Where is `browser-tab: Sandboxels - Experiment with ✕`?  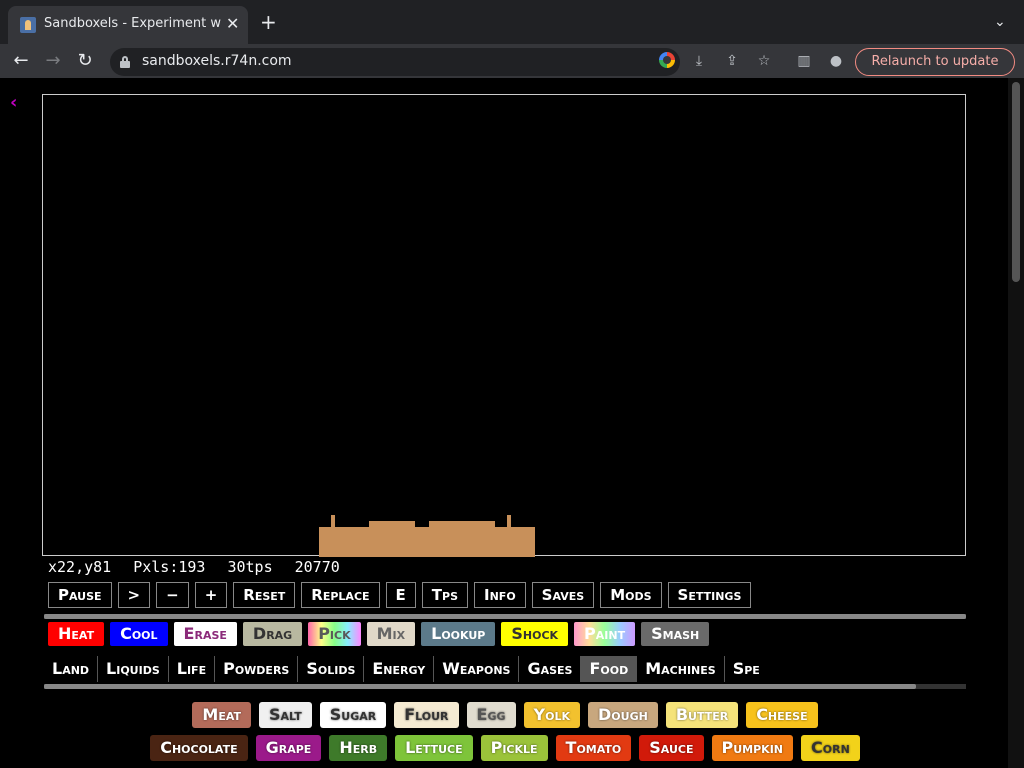 browser-tab: Sandboxels - Experiment with ✕ is located at coordinates (128, 25).